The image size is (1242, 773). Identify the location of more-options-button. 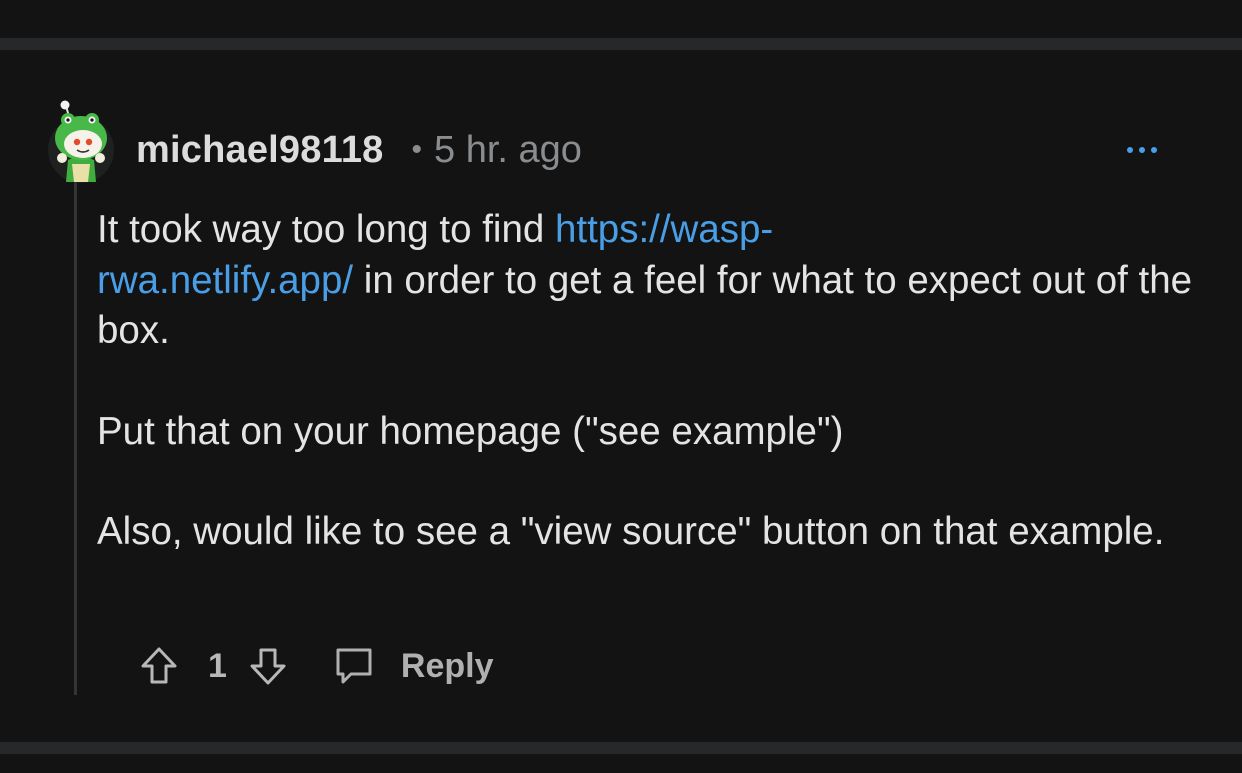
(1142, 150).